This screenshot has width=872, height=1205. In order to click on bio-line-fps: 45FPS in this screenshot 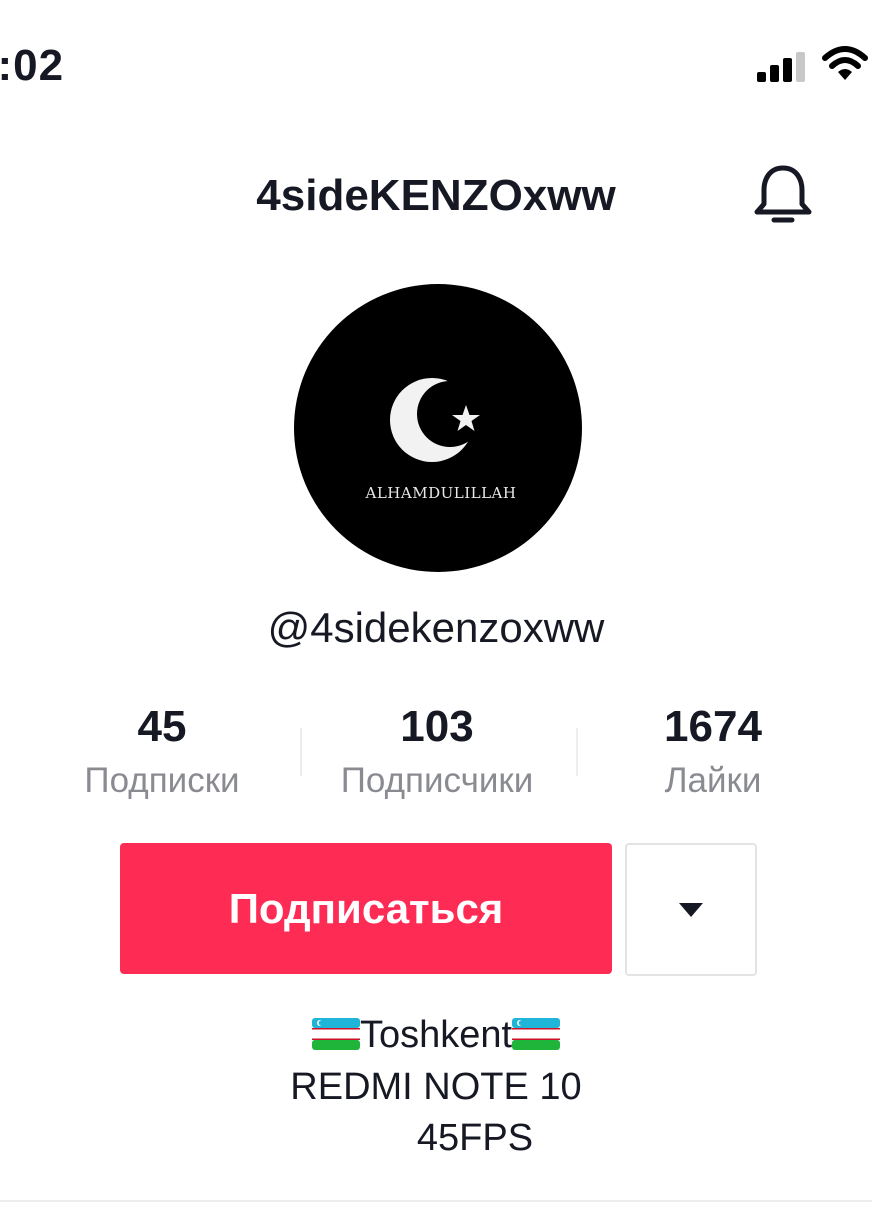, I will do `click(475, 1138)`.